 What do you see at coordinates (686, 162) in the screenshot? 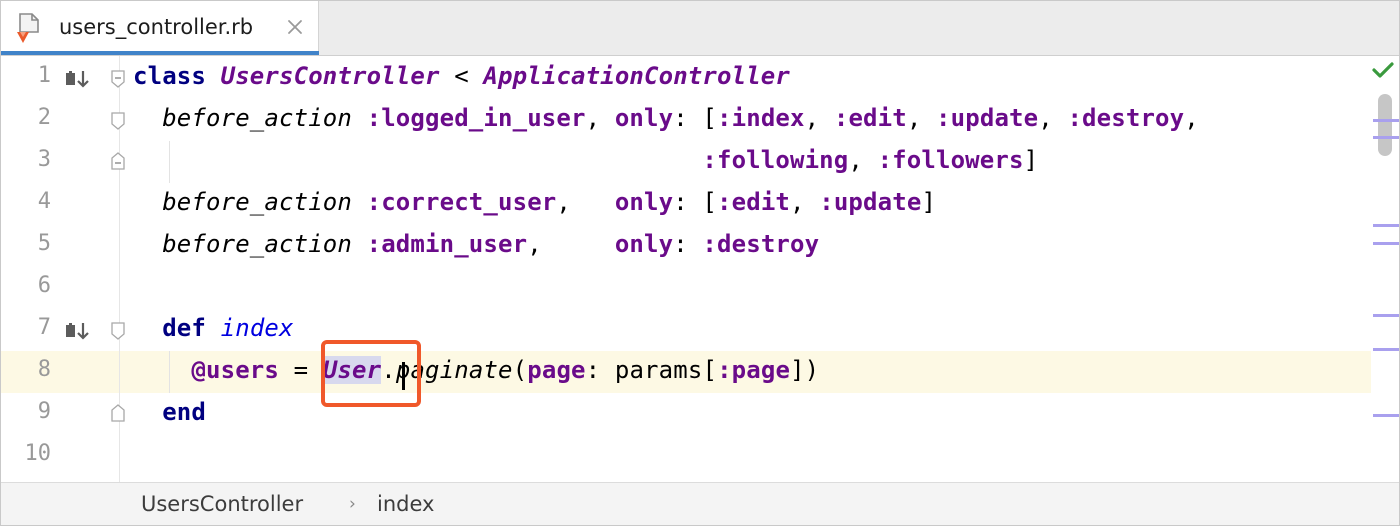
I see `code-line-3: 3 :following, :followers]` at bounding box center [686, 162].